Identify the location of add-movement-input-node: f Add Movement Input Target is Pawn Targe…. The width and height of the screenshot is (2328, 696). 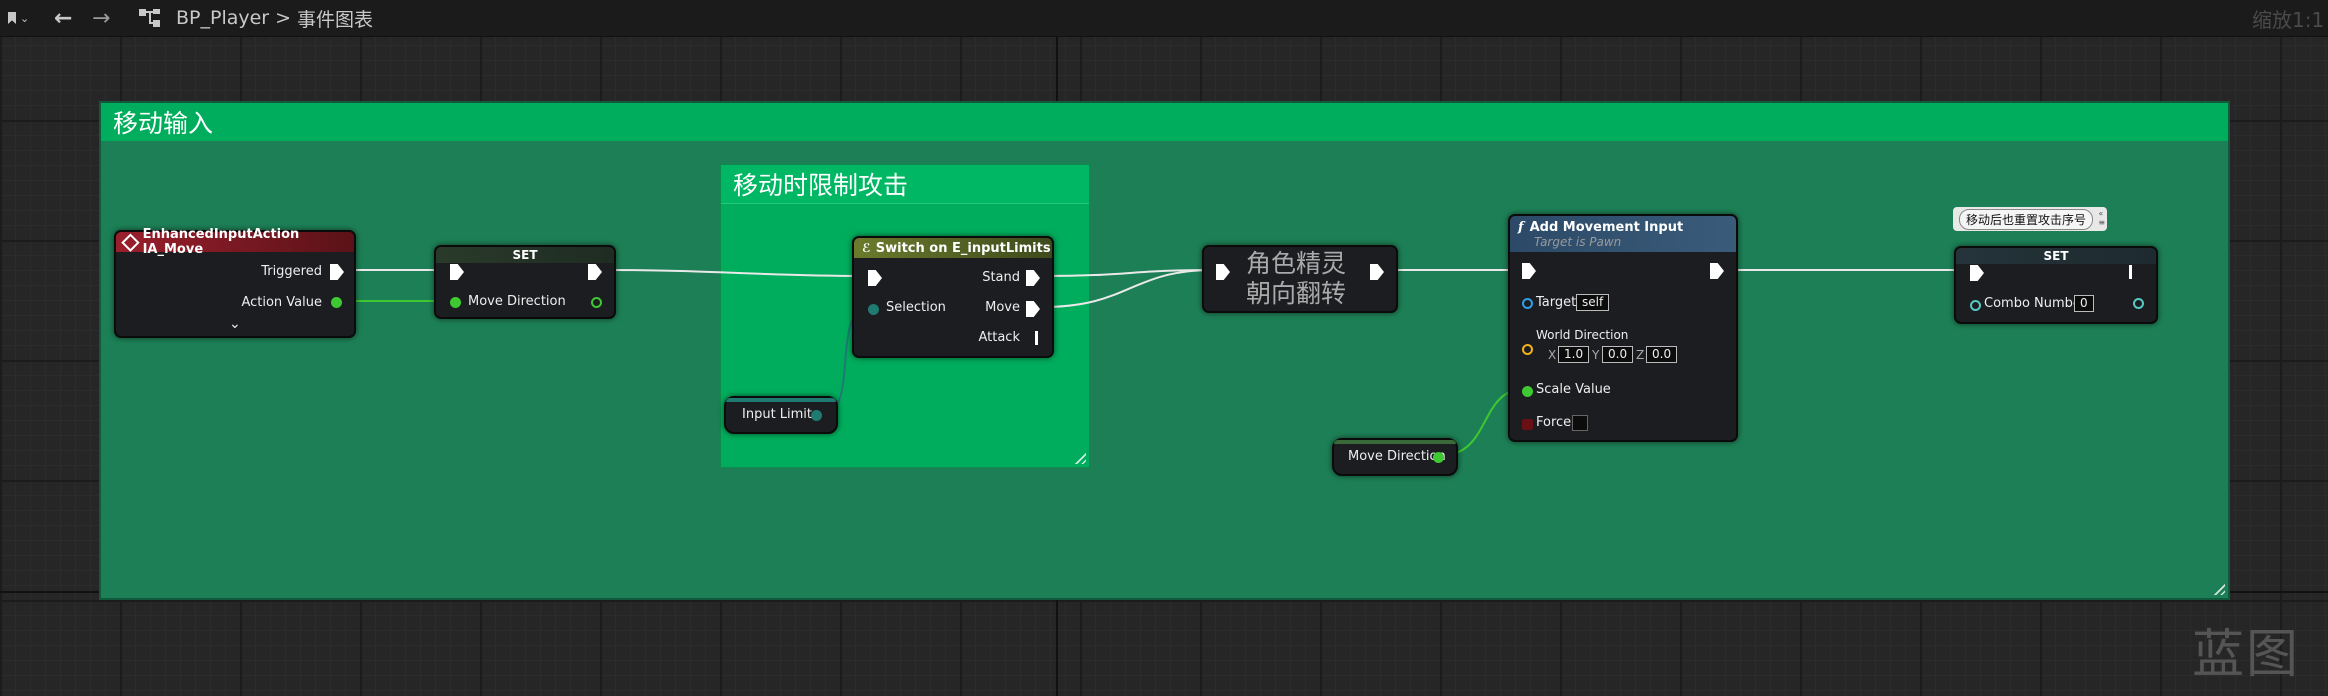
(1623, 328).